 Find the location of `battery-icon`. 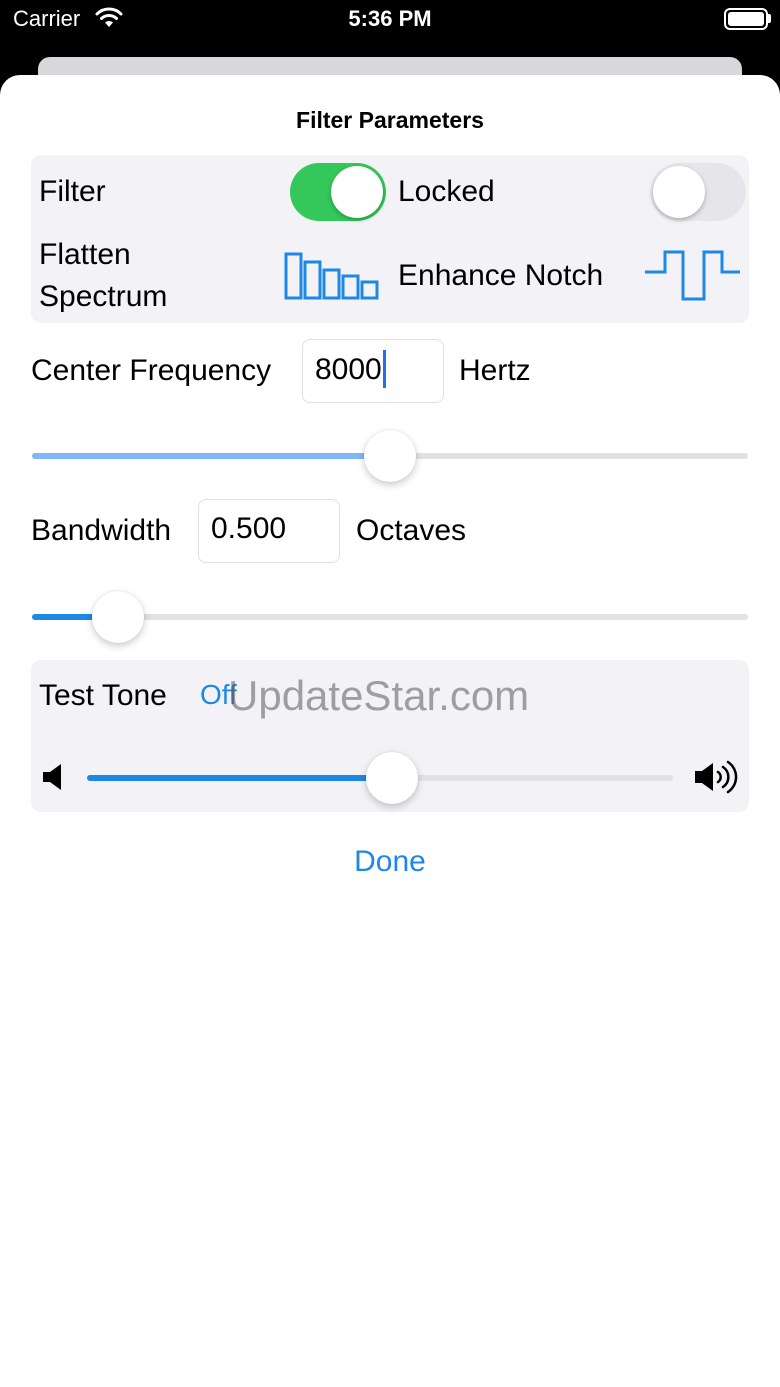

battery-icon is located at coordinates (746, 19).